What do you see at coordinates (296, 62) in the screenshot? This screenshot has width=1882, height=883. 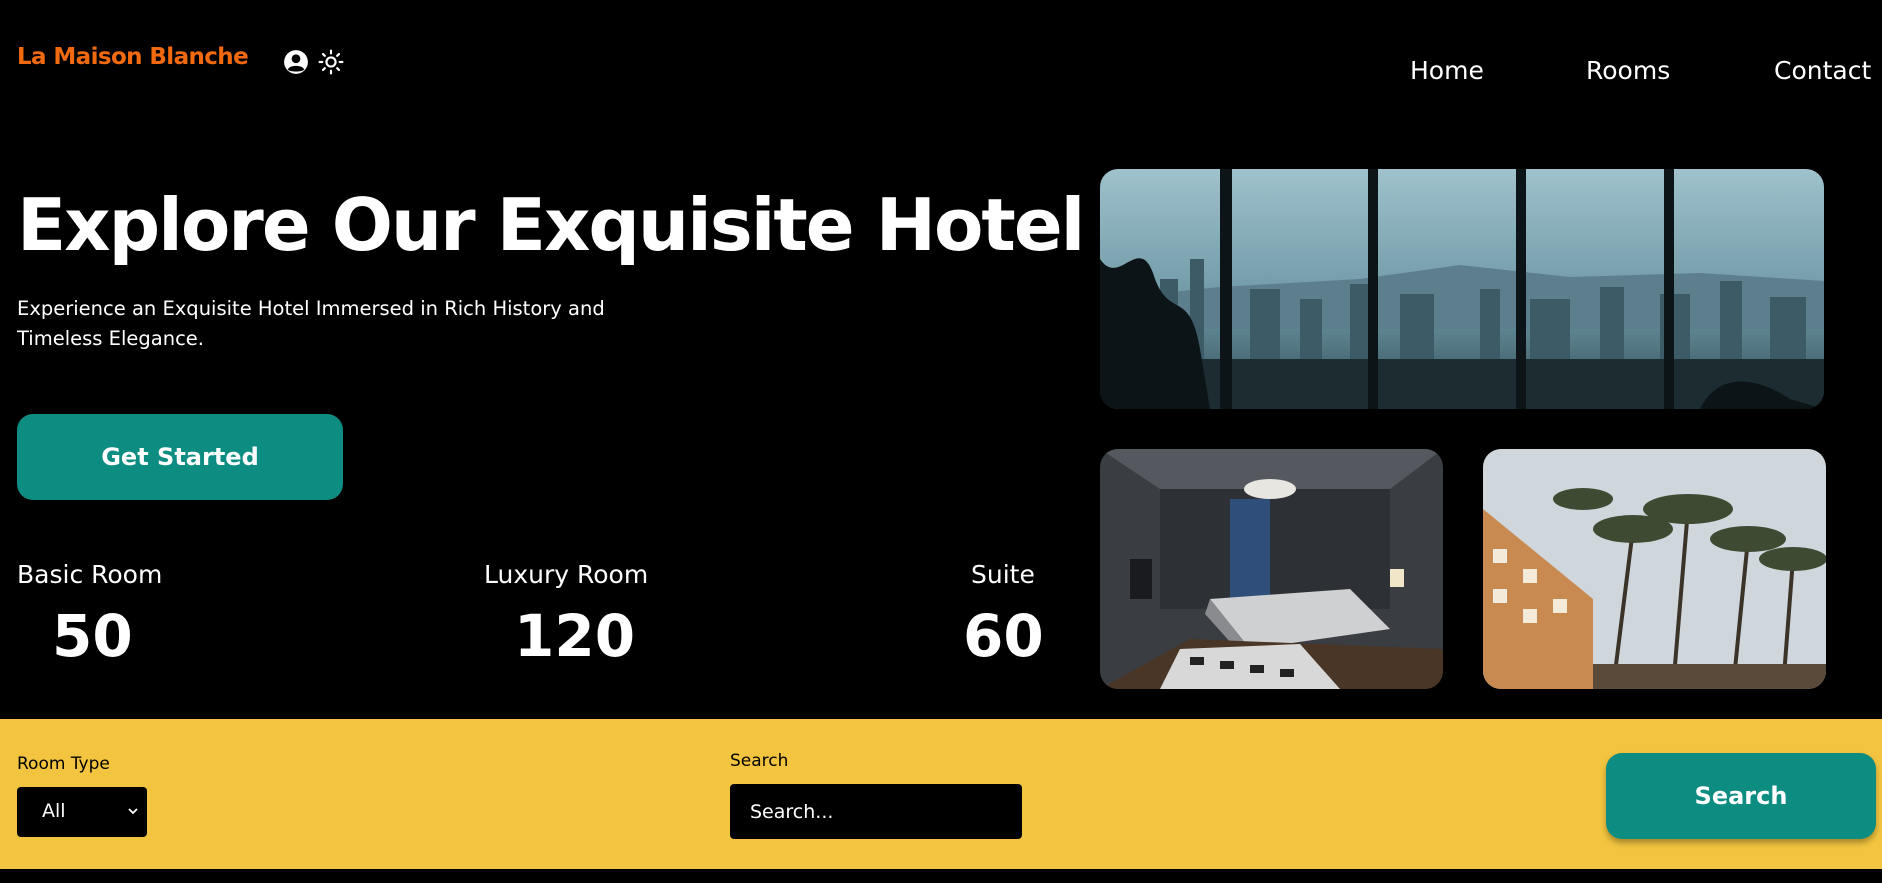 I see `user-circle-icon` at bounding box center [296, 62].